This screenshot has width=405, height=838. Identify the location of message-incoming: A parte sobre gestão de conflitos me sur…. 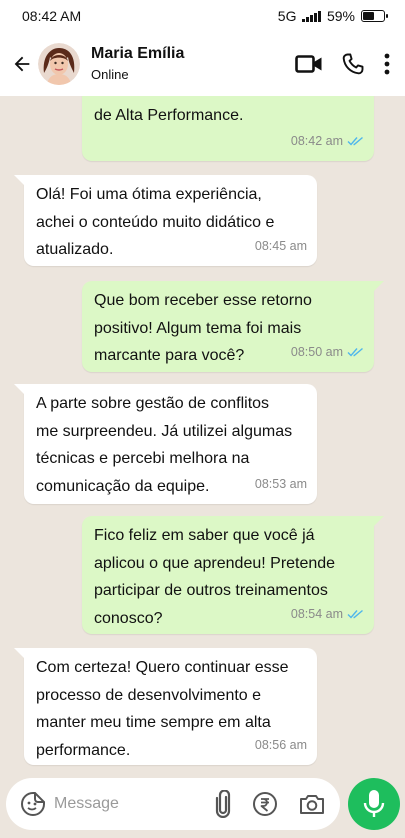
(165, 444).